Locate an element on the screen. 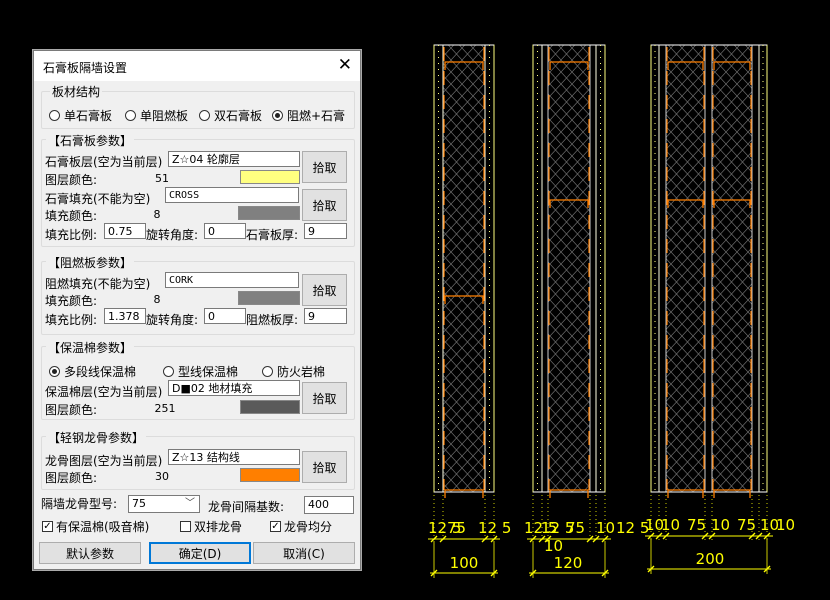 The image size is (830, 600). keel-spacing-input: 400 is located at coordinates (329, 505).